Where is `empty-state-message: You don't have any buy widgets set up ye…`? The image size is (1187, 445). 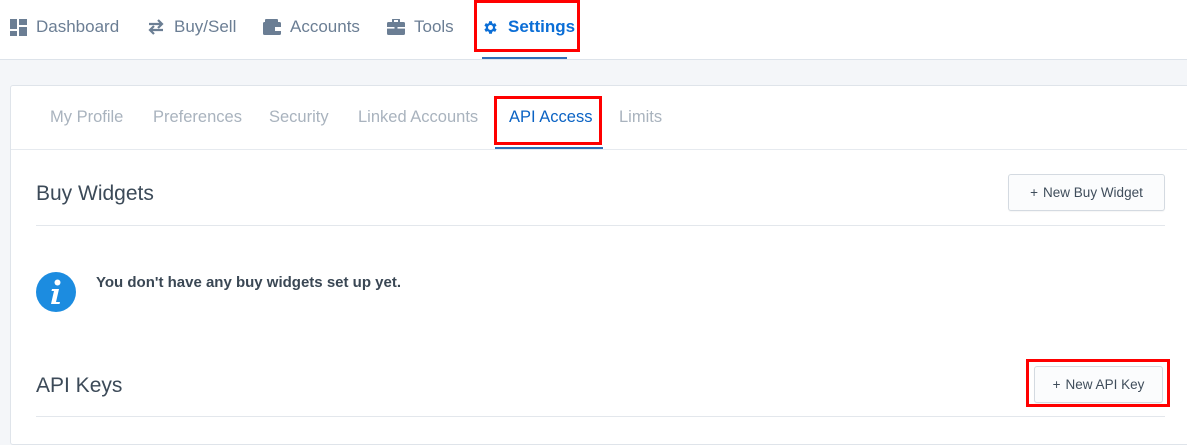
empty-state-message: You don't have any buy widgets set up ye… is located at coordinates (249, 282).